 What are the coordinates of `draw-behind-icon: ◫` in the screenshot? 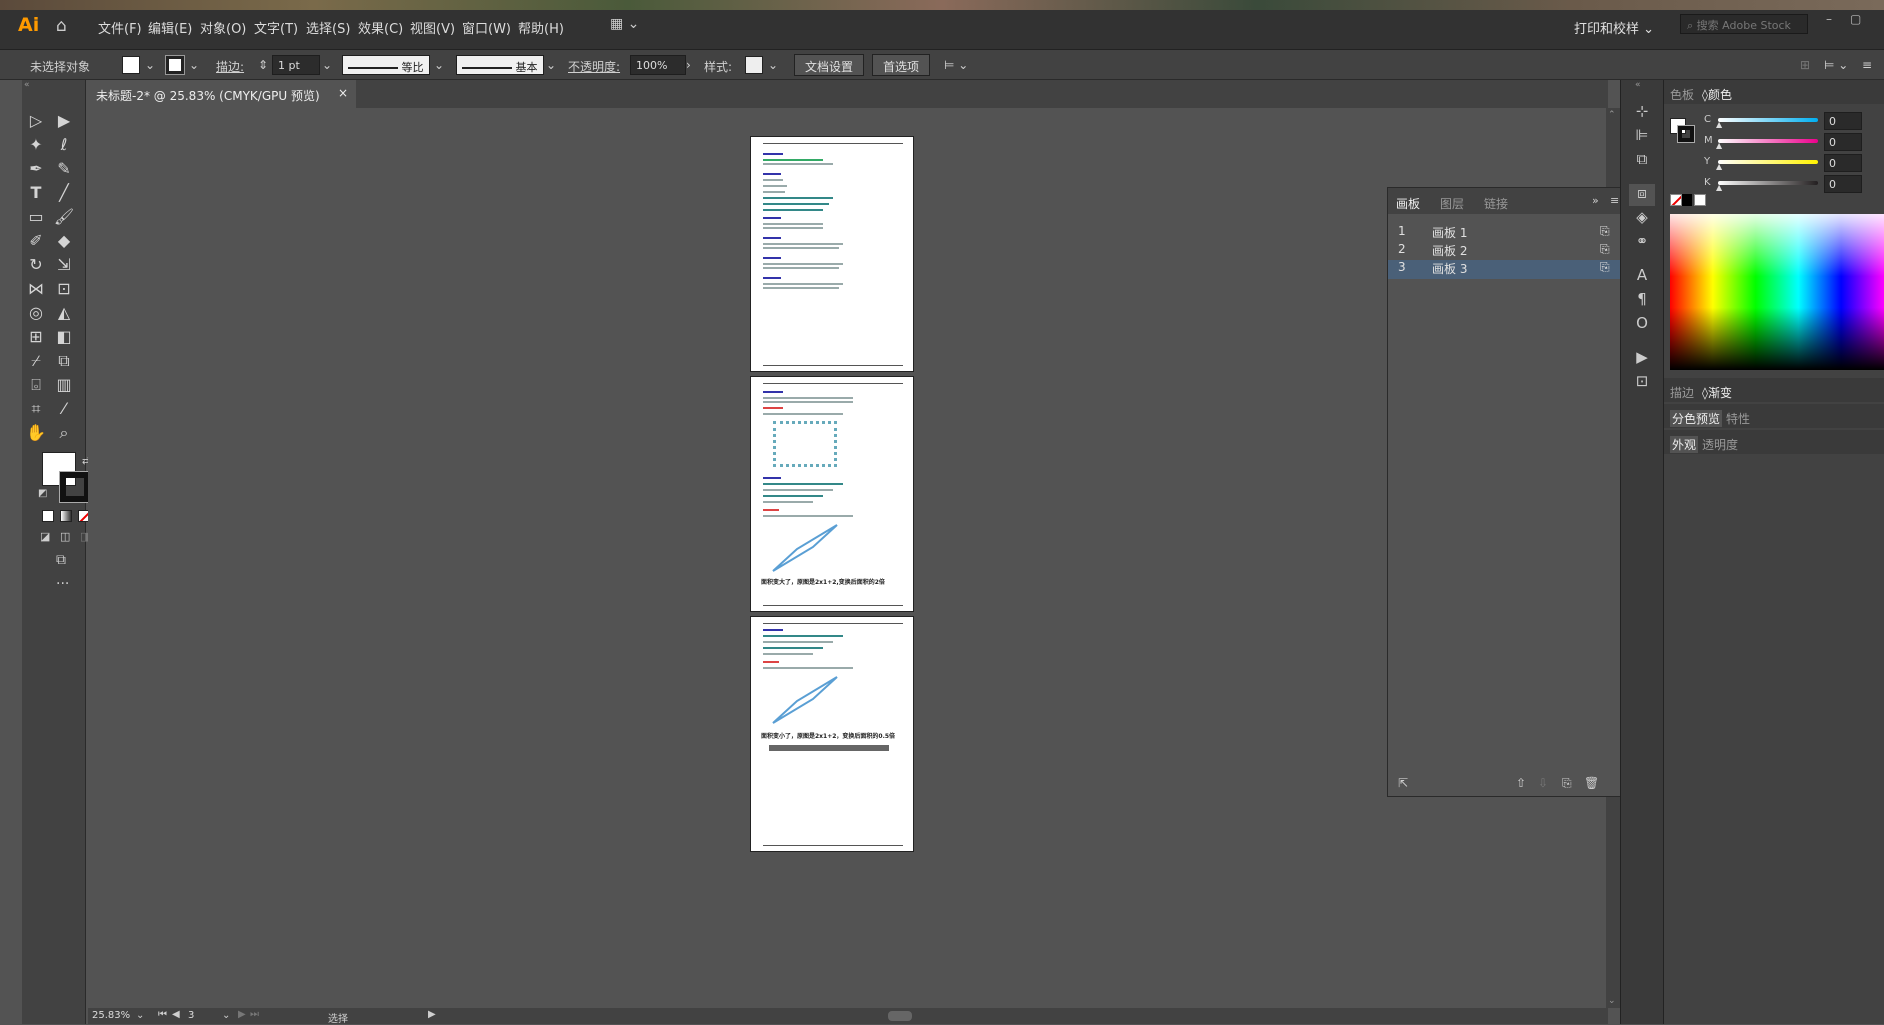 It's located at (65, 536).